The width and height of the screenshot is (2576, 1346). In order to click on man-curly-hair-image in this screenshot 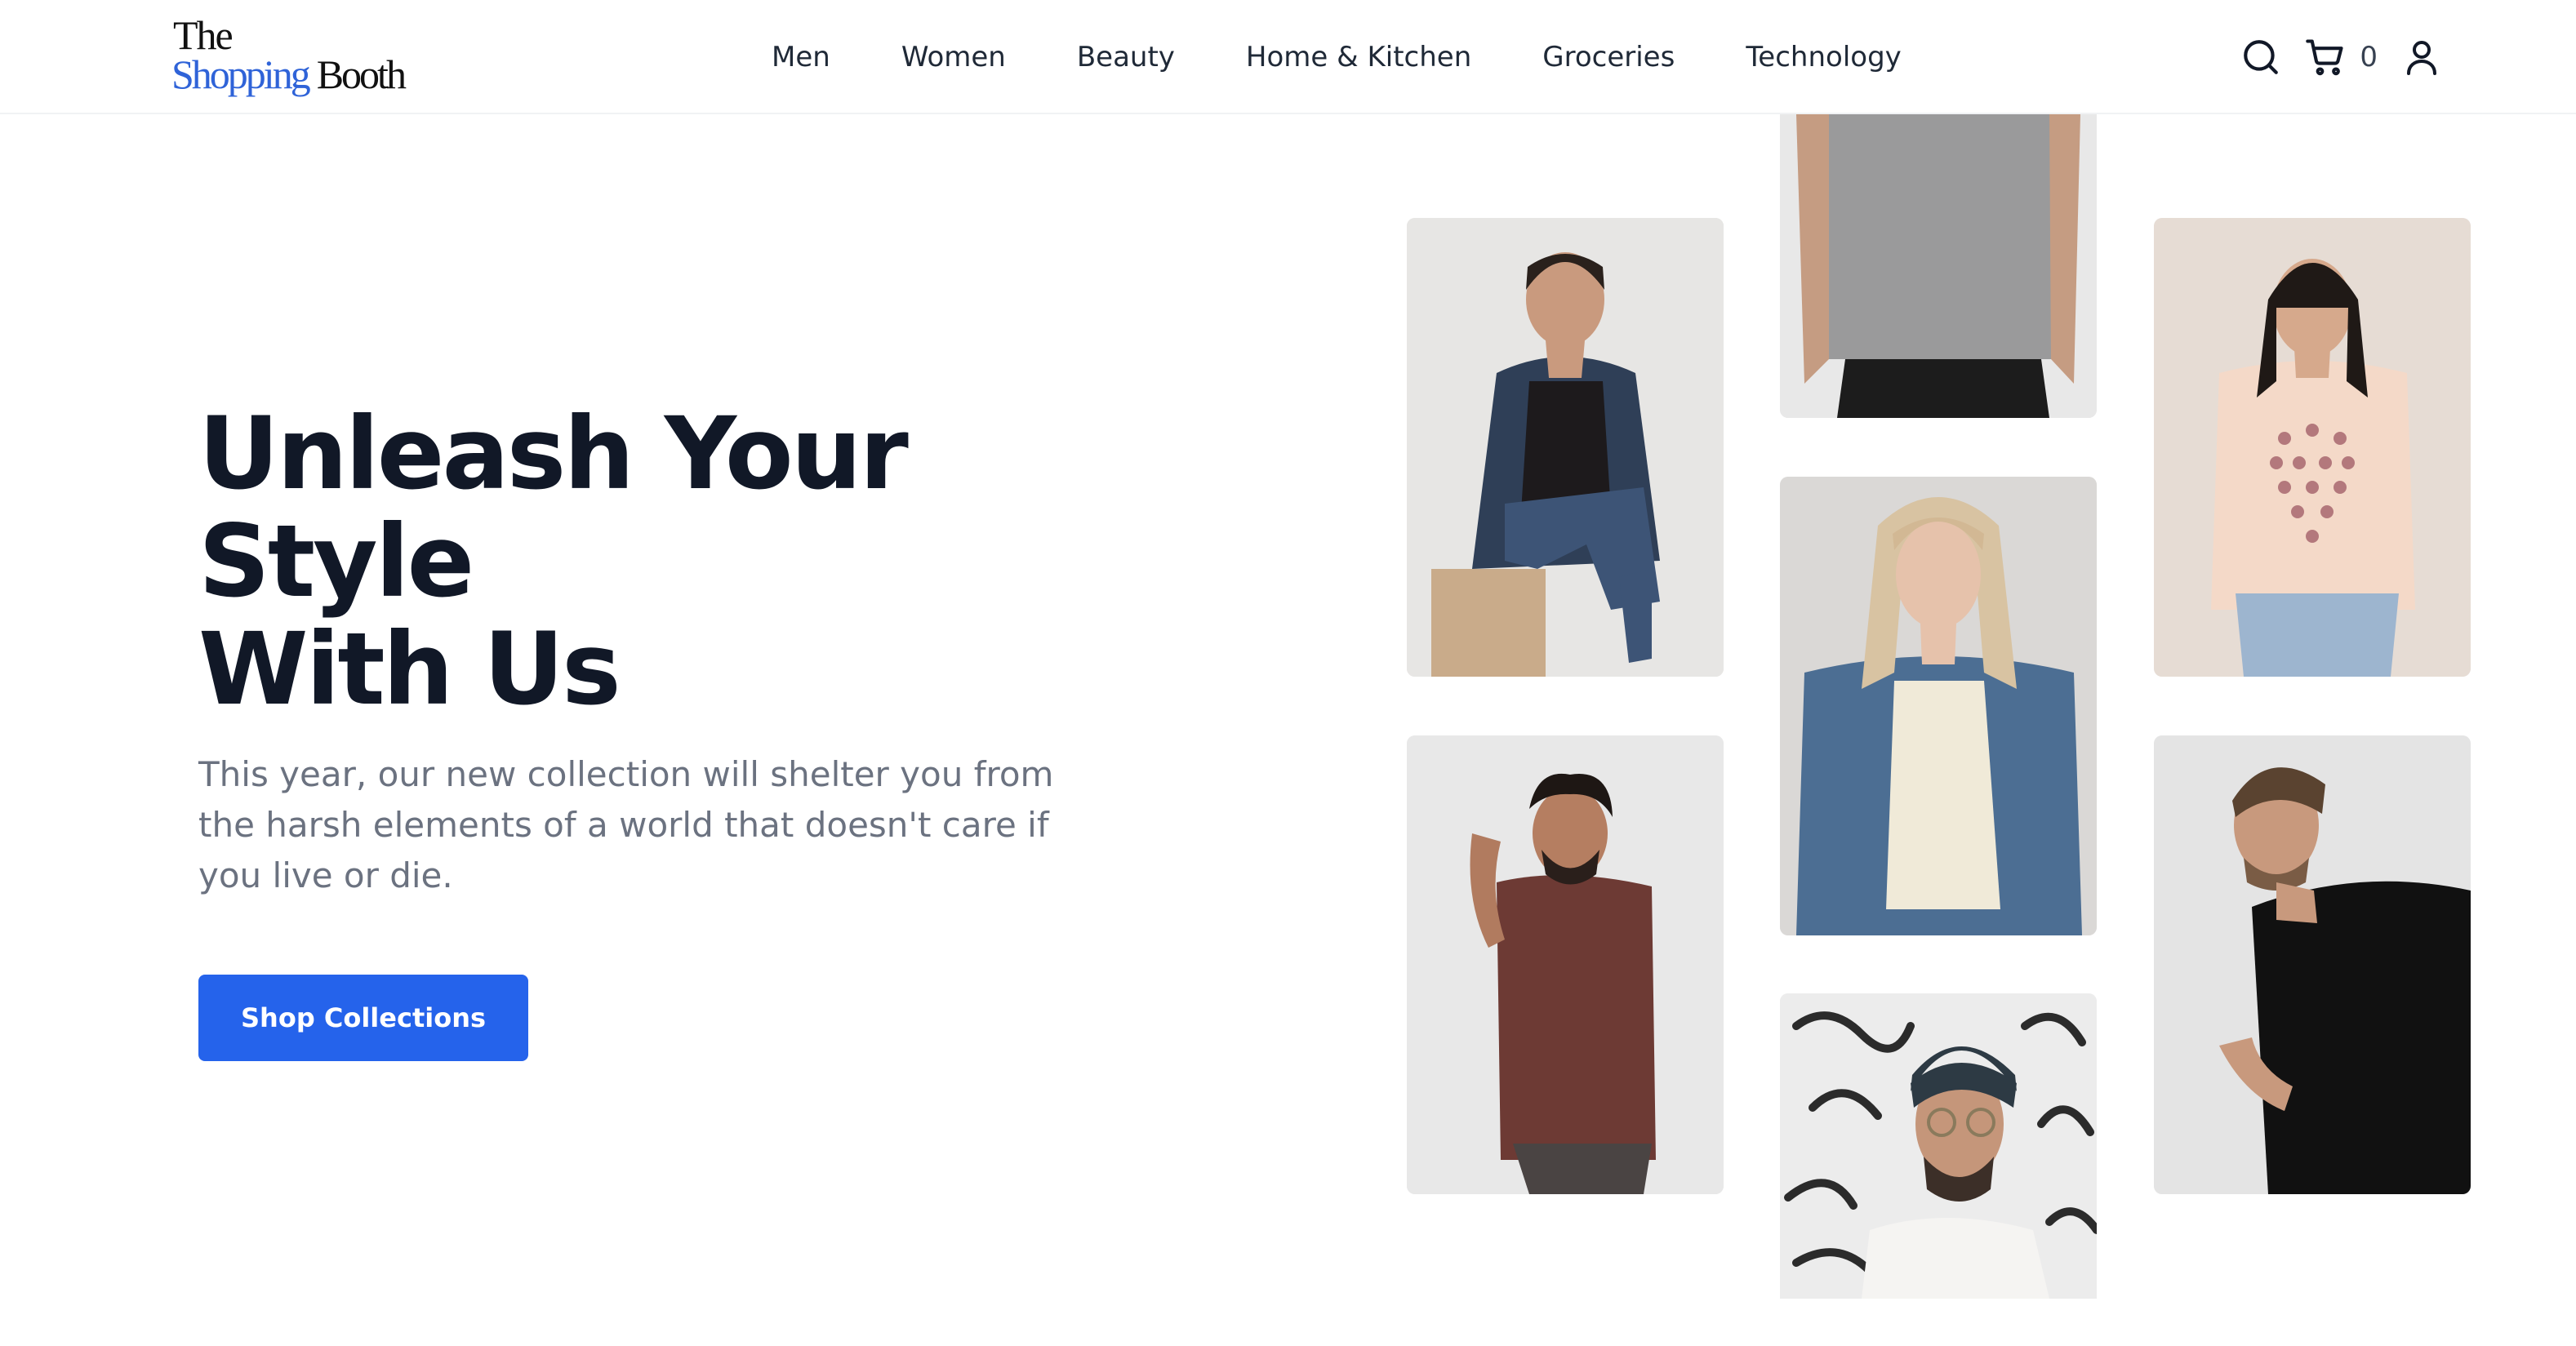, I will do `click(1565, 964)`.